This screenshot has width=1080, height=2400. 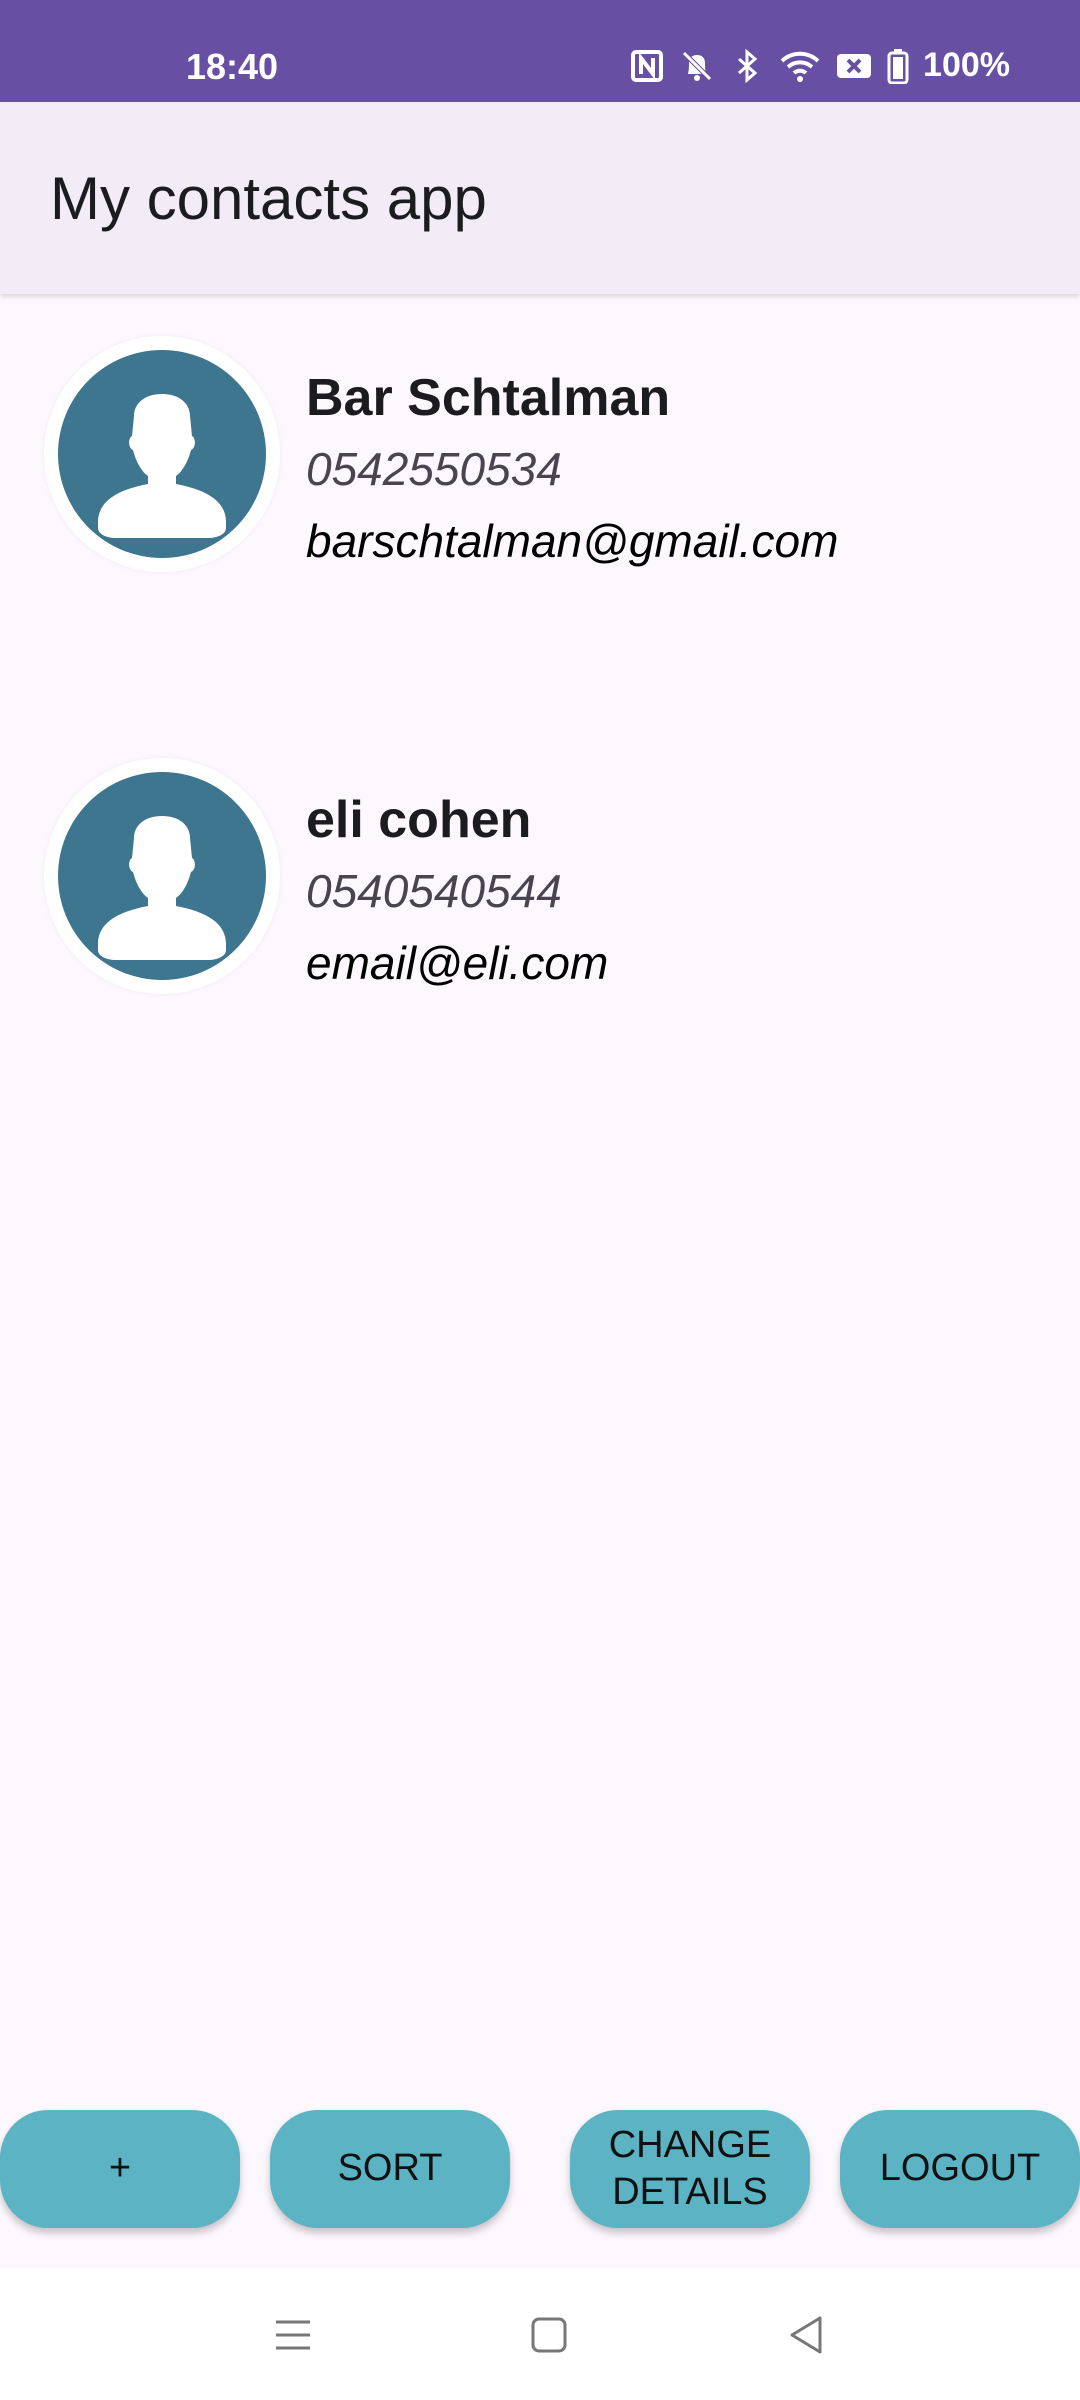 I want to click on change-details-label-line2: DETAILS, so click(x=690, y=2192).